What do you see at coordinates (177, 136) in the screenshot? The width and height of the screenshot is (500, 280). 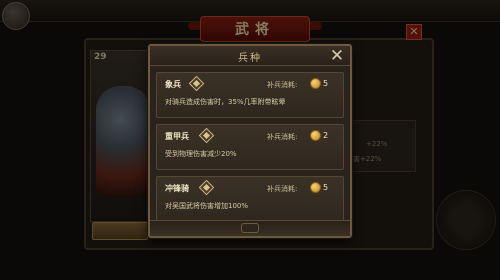 I see `troop-name: 重甲兵` at bounding box center [177, 136].